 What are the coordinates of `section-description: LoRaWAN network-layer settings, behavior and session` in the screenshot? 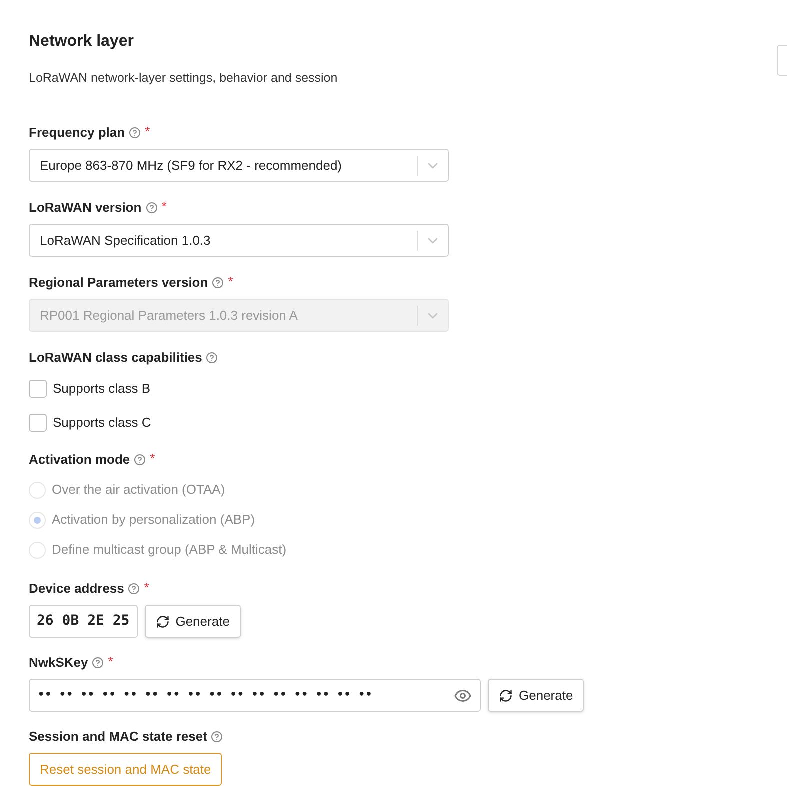 It's located at (184, 78).